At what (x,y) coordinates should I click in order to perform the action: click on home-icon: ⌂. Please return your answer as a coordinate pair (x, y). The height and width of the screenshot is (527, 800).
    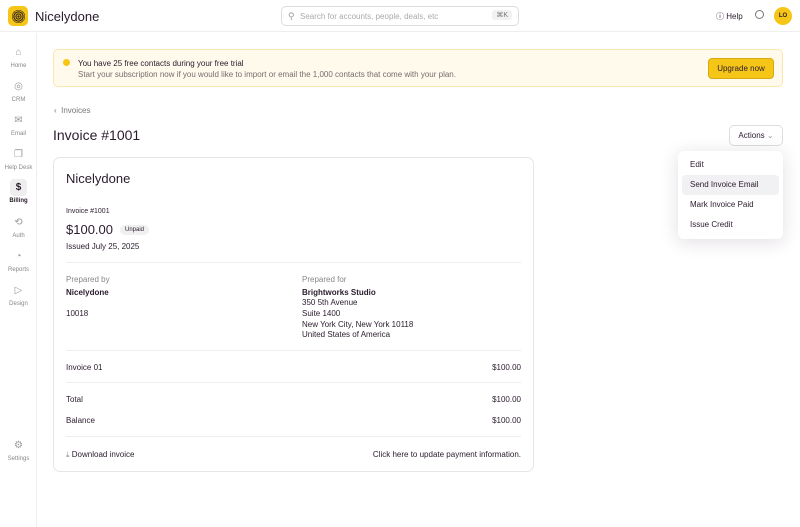
    Looking at the image, I should click on (18, 52).